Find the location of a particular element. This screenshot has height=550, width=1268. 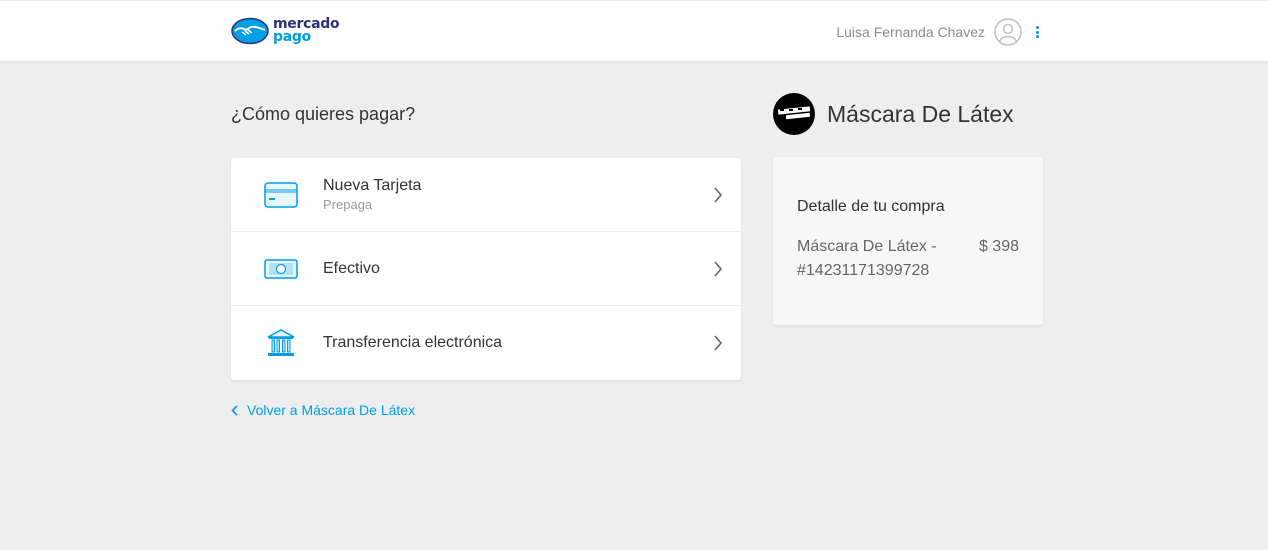

logo-wordmark: mercado pago is located at coordinates (306, 31).